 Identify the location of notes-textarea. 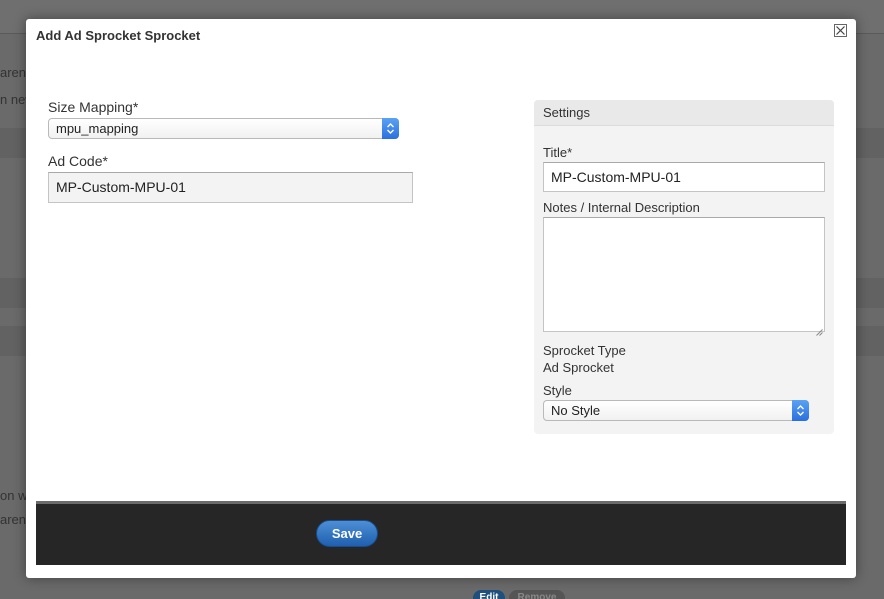
(684, 276).